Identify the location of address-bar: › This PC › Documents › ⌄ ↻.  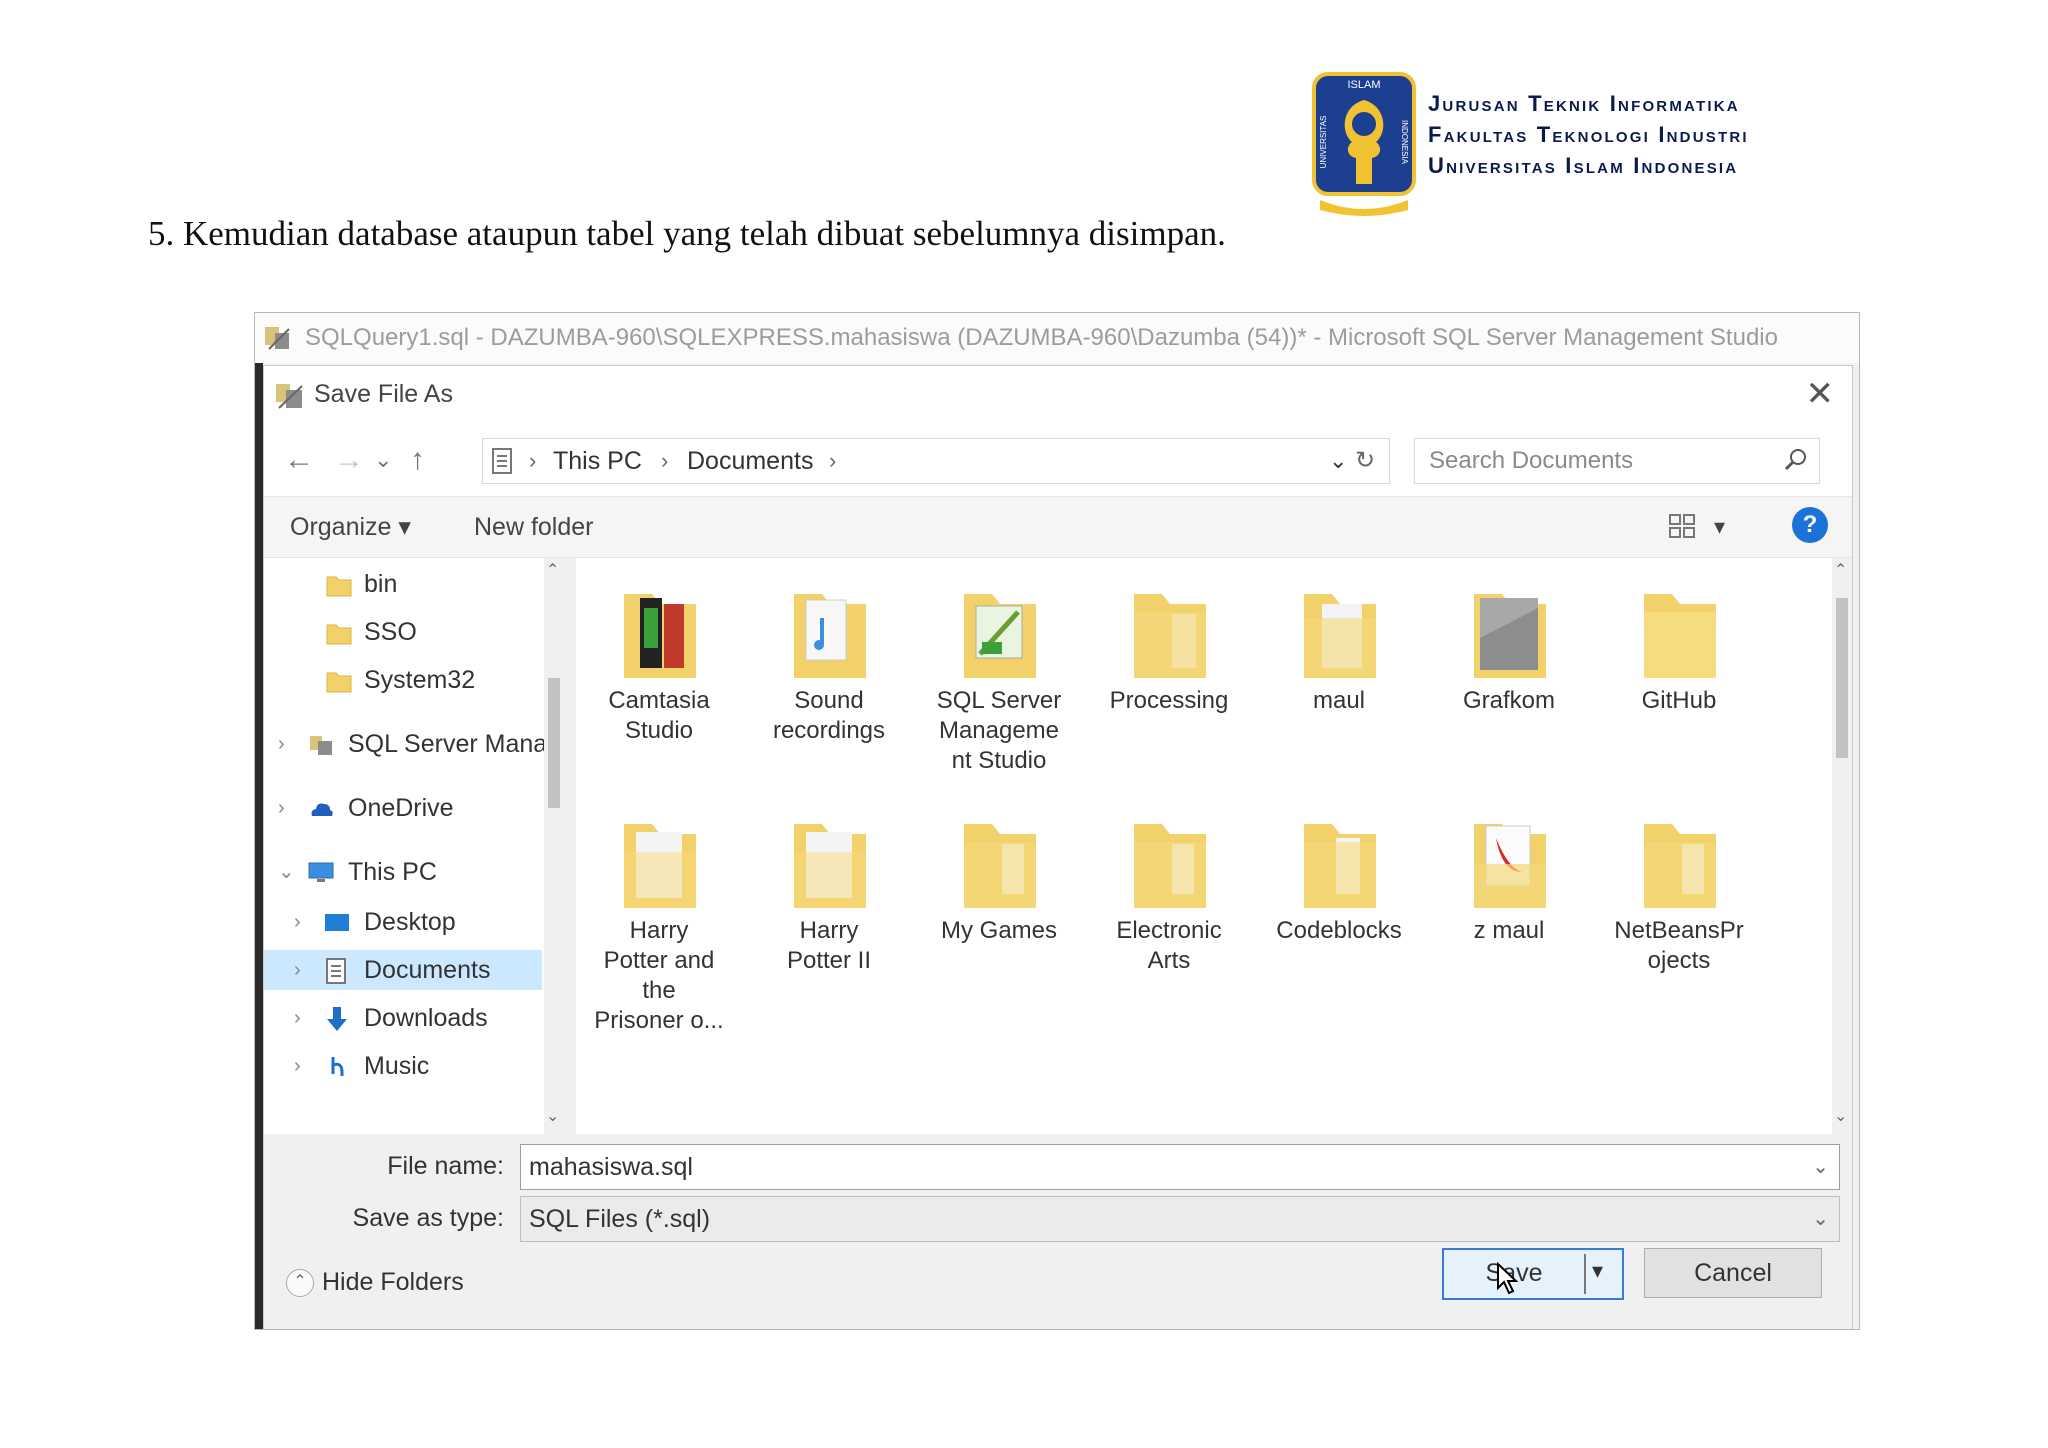
(936, 461).